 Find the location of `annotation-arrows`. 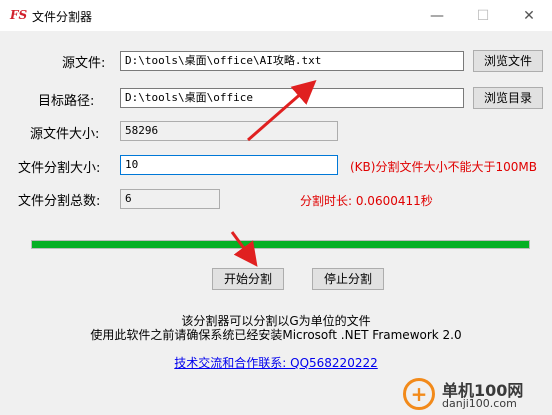

annotation-arrows is located at coordinates (273, 173).